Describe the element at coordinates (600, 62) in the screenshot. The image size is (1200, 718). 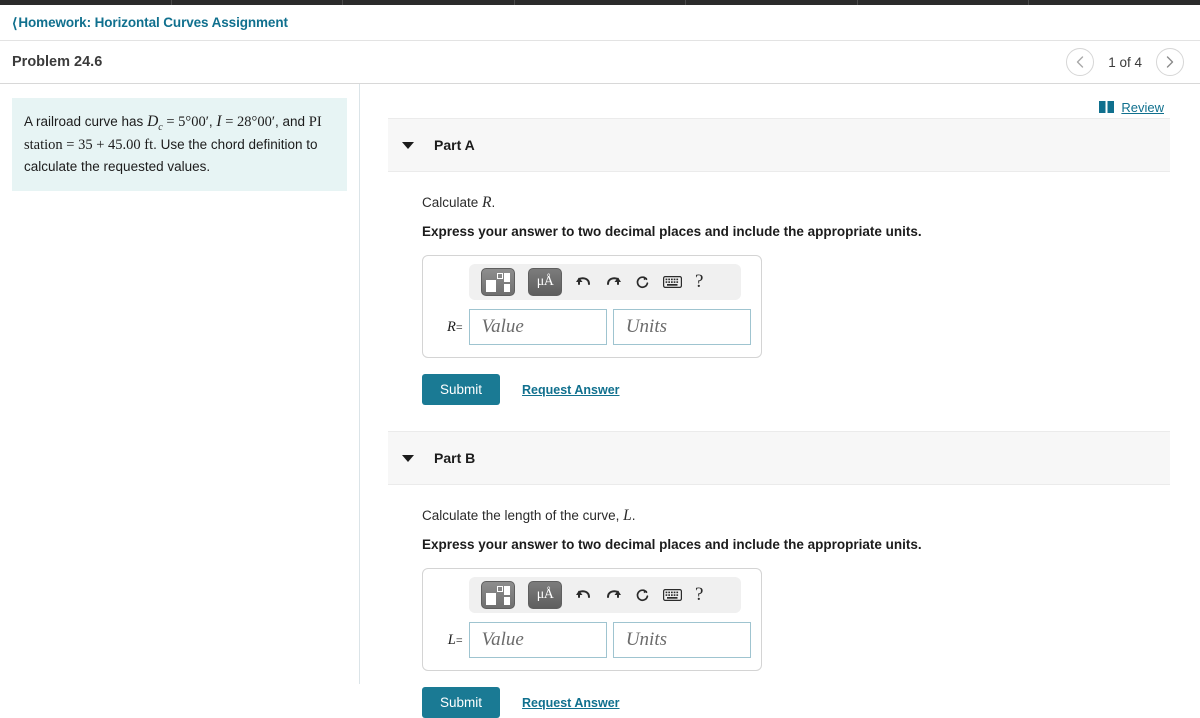
I see `problem-header: Problem 24.6 1 of 4` at that location.